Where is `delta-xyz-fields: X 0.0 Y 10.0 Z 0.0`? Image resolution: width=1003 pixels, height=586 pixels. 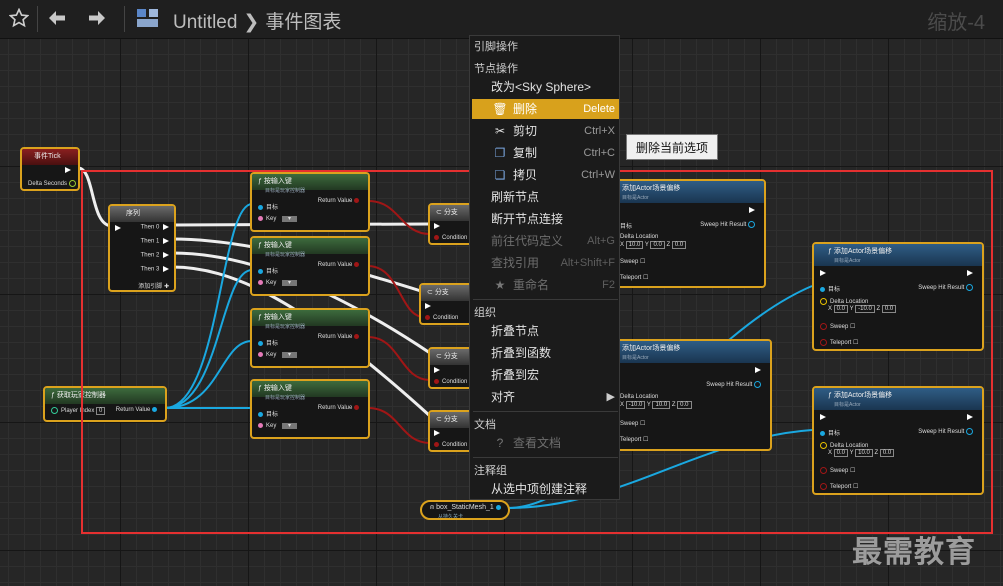
delta-xyz-fields: X 0.0 Y 10.0 Z 0.0 is located at coordinates (861, 453).